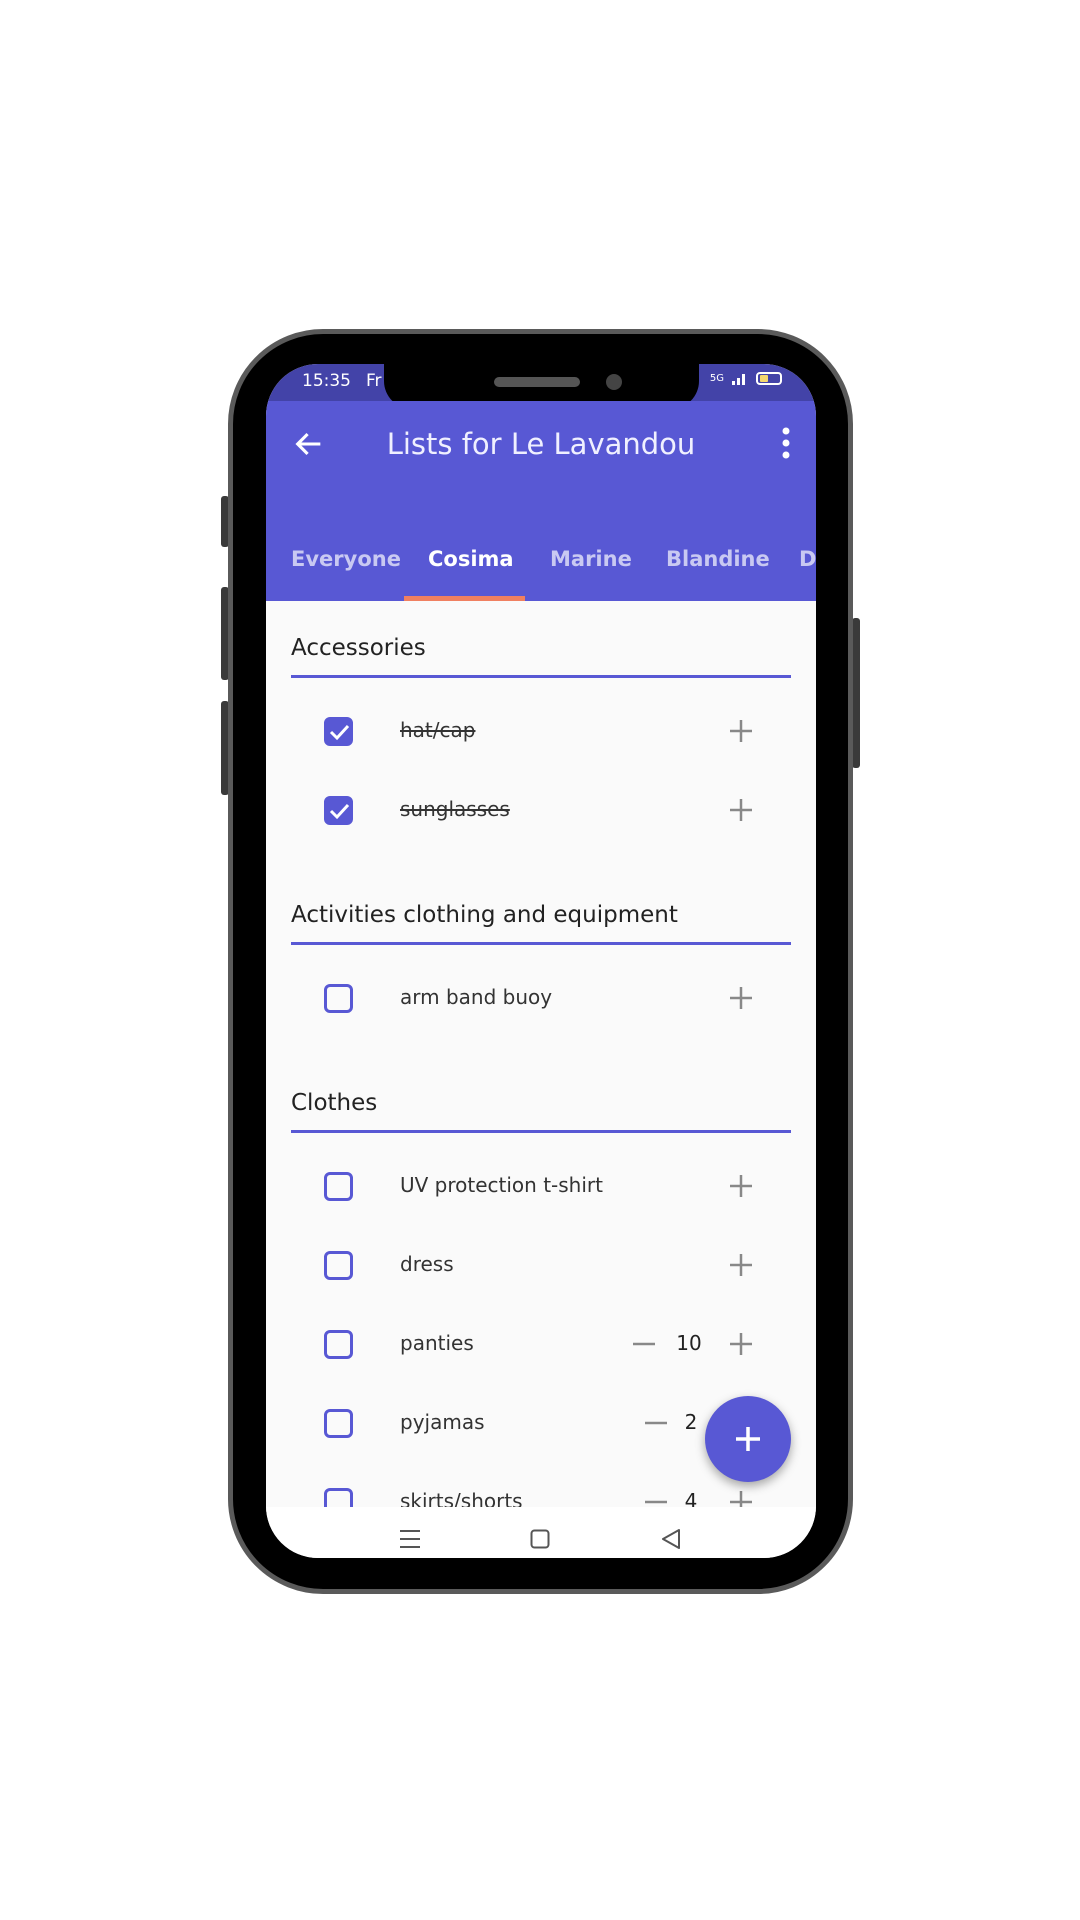 The image size is (1080, 1920). What do you see at coordinates (541, 639) in the screenshot?
I see `section-title: Accessories` at bounding box center [541, 639].